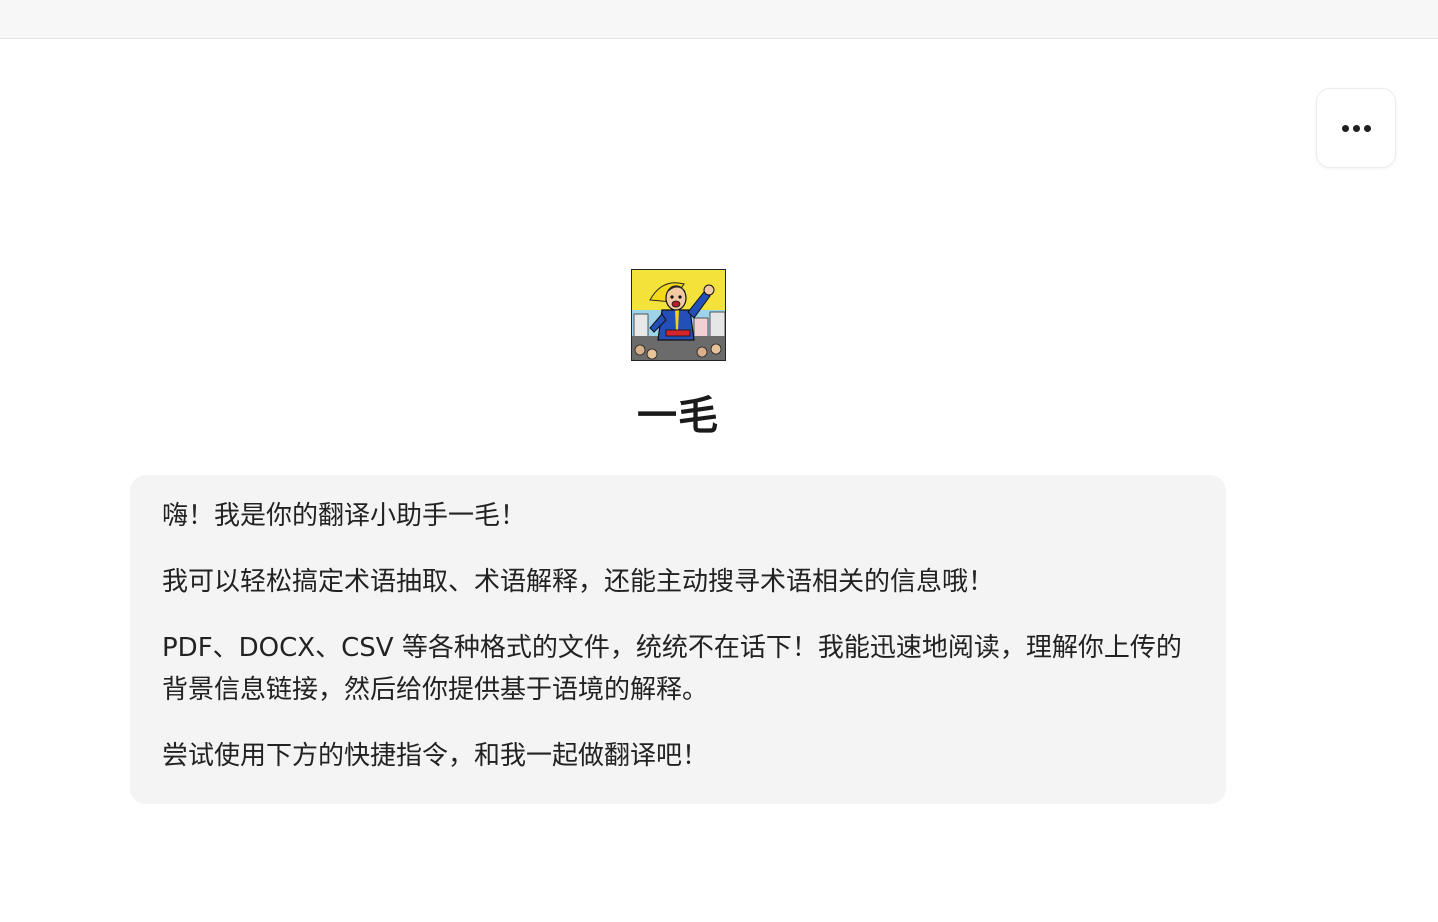  Describe the element at coordinates (578, 582) in the screenshot. I see `welcome-paragraph: 我可以轻松搞定术语抽取、术语解释，还能主动搜寻术语相关的信息哦！` at that location.